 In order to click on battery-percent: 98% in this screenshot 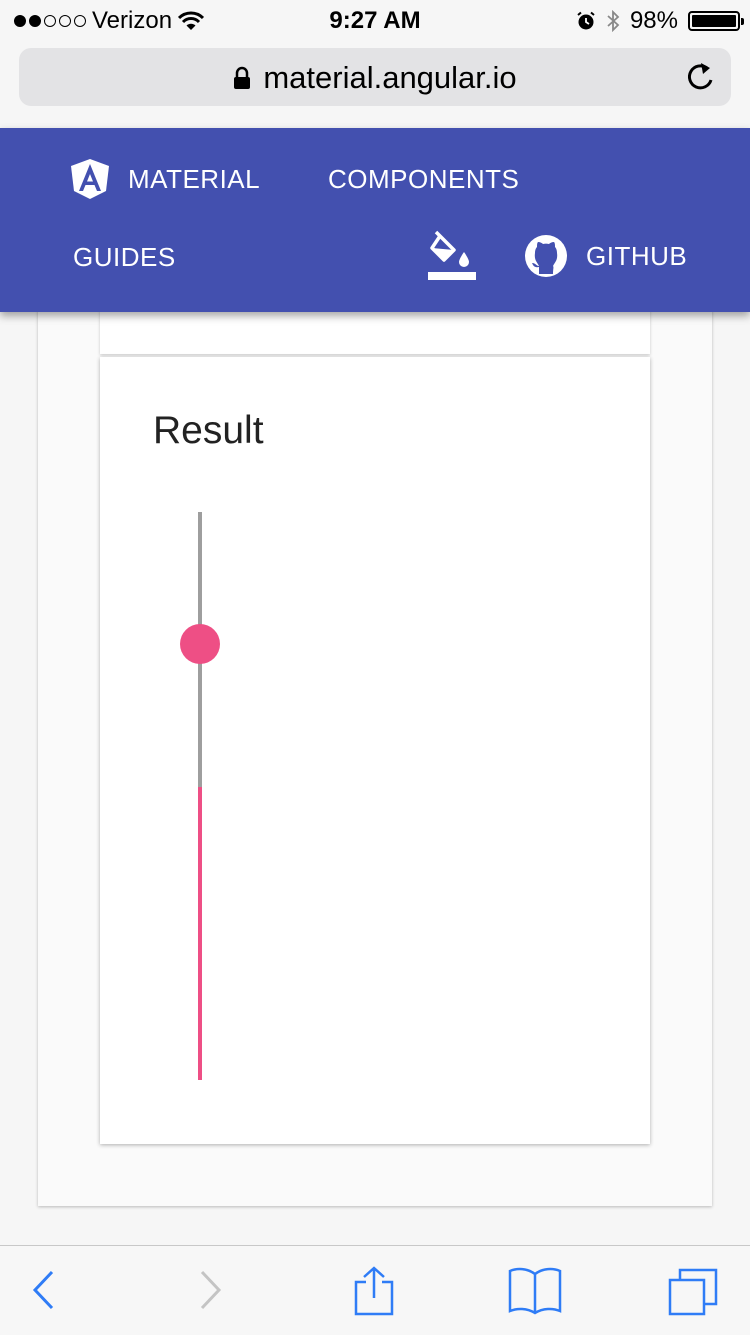, I will do `click(653, 20)`.